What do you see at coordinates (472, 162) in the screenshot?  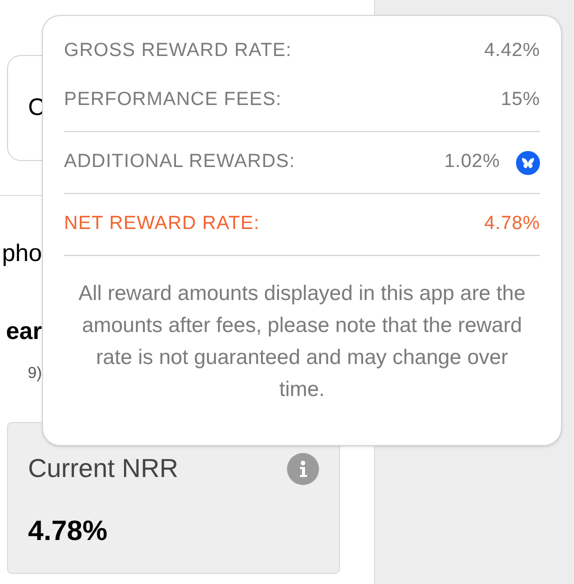 I see `rate-value: 1.02%` at bounding box center [472, 162].